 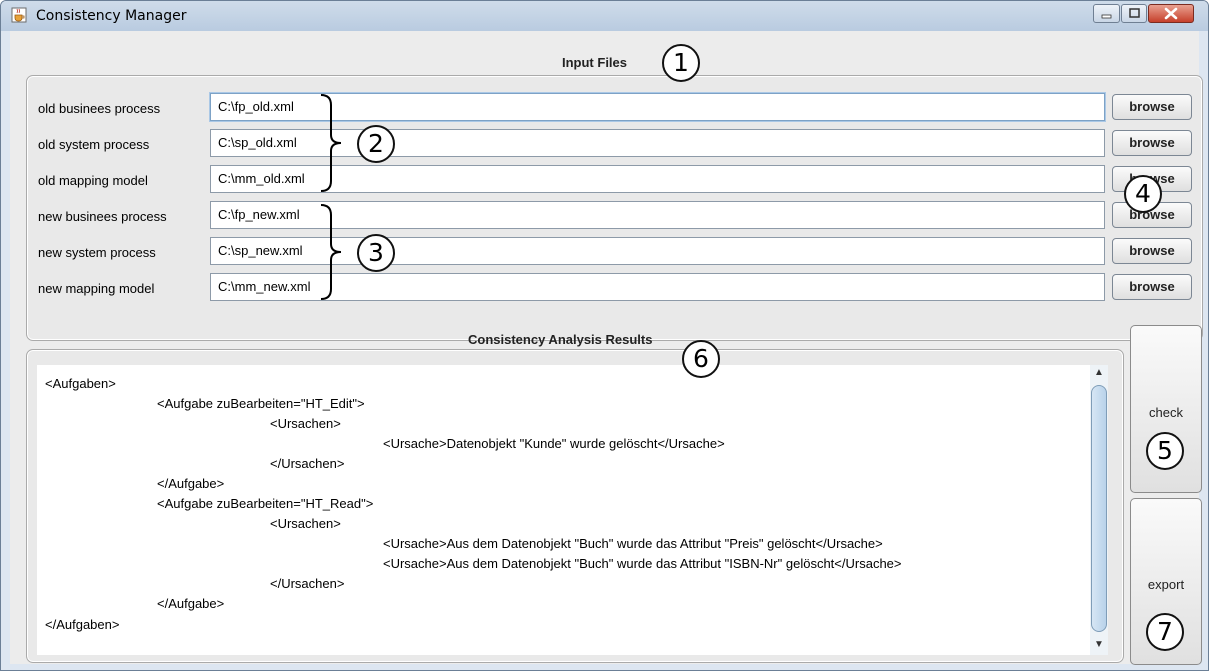 What do you see at coordinates (1152, 287) in the screenshot?
I see `browse-button-new-mapping: browse` at bounding box center [1152, 287].